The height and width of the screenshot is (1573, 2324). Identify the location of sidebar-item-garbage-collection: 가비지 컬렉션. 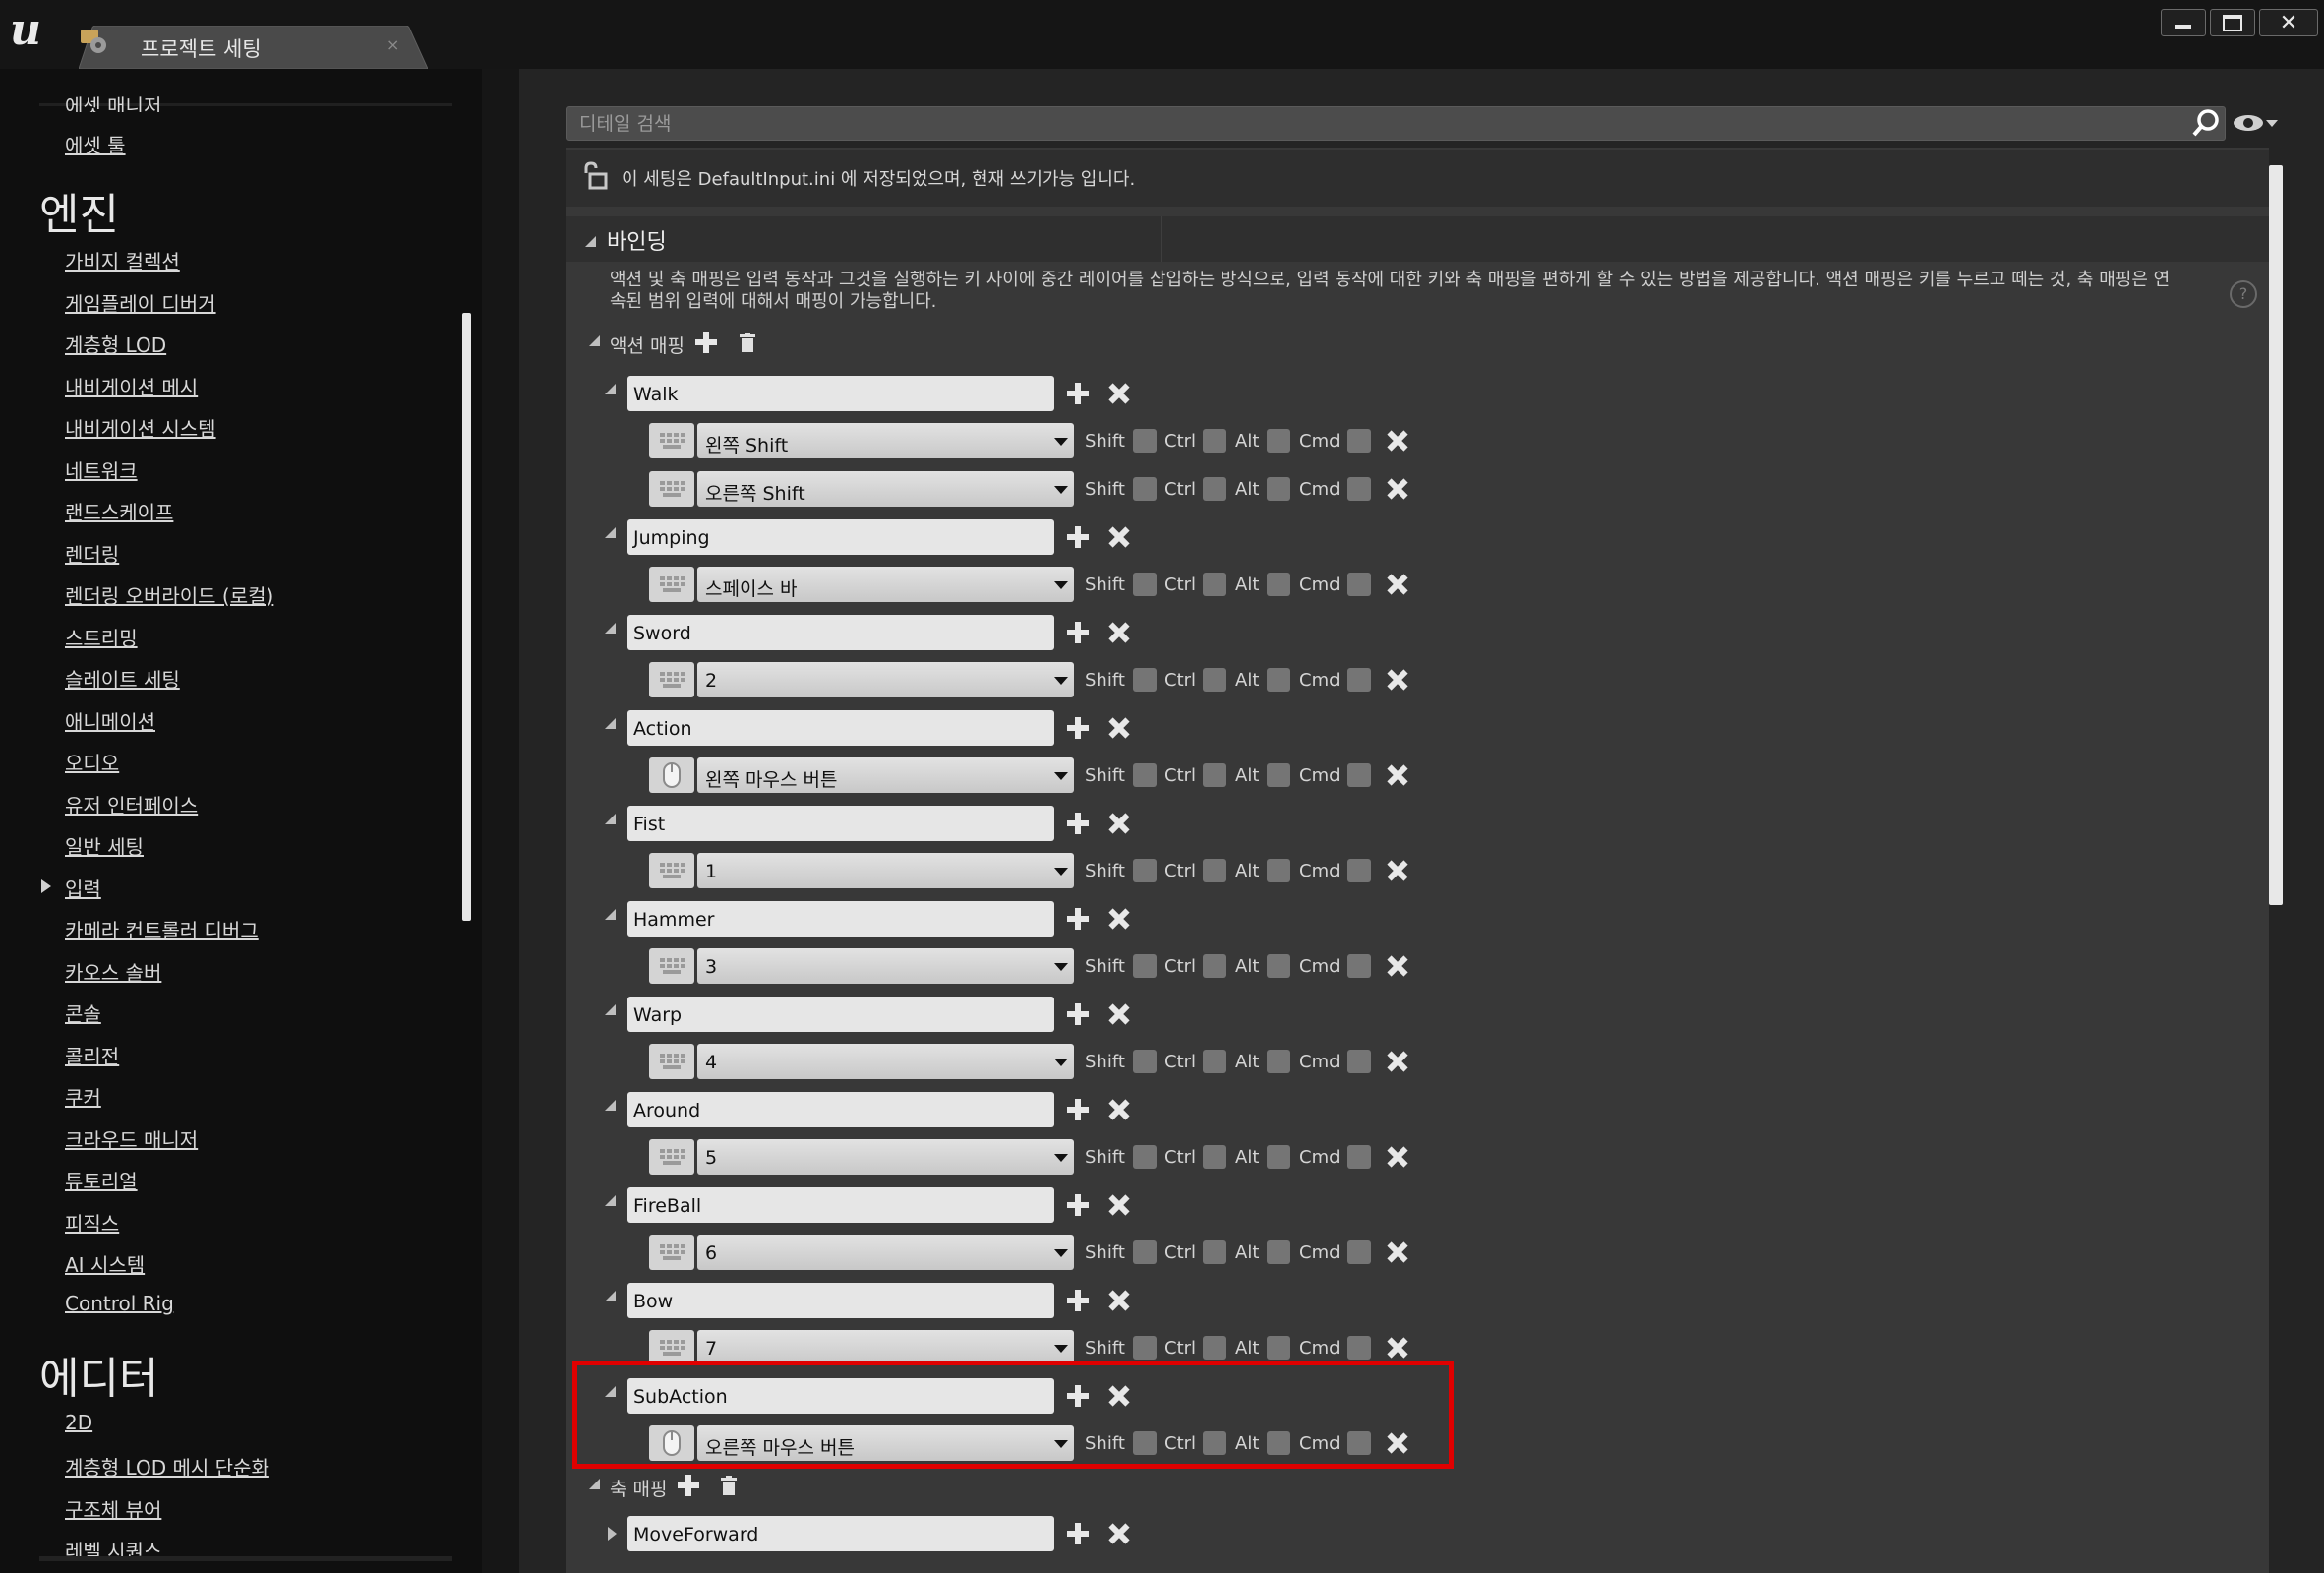
(122, 260).